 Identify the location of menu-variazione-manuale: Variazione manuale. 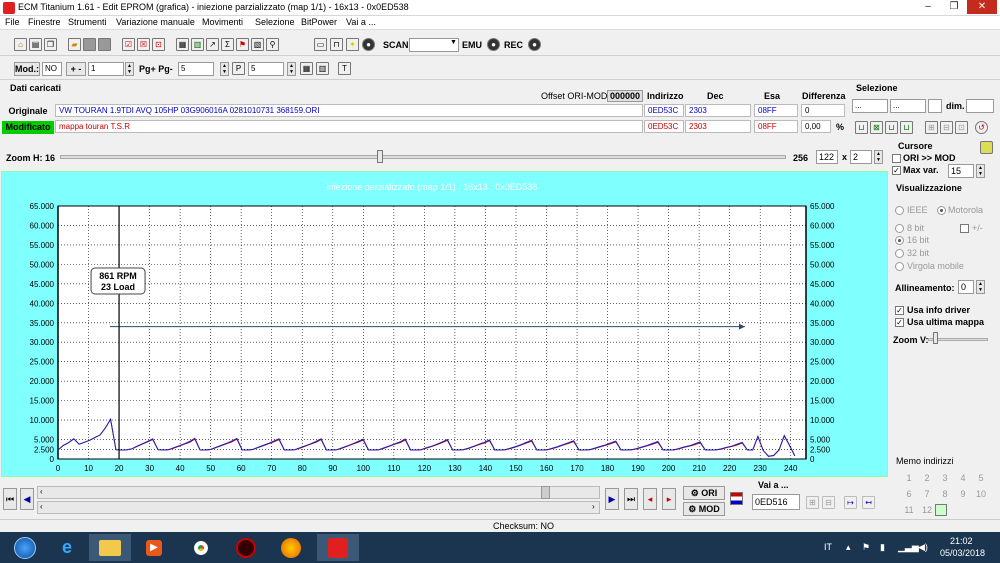
(155, 22).